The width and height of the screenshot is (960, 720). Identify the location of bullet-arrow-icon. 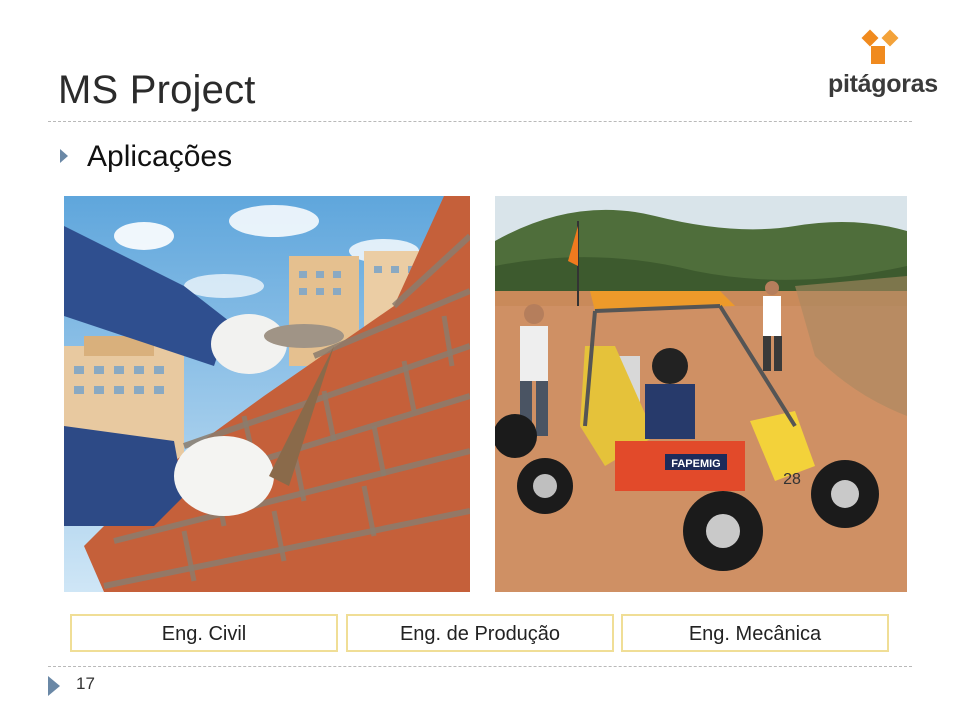
(64, 156).